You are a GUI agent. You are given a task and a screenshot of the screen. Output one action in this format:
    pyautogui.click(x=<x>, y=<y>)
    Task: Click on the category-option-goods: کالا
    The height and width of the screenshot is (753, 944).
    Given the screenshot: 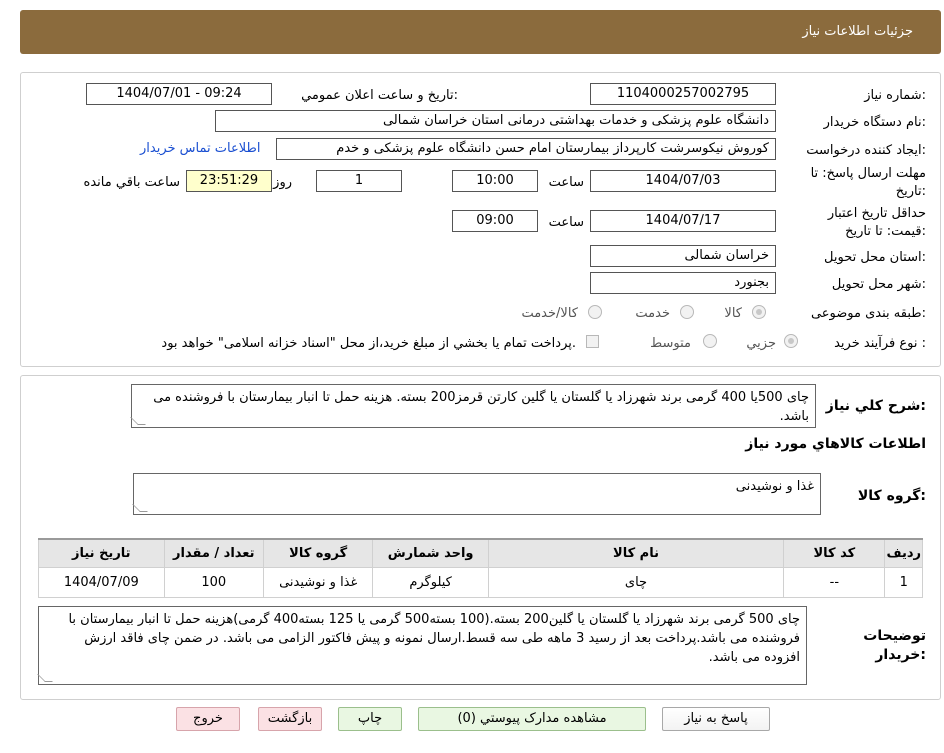 What is the action you would take?
    pyautogui.click(x=733, y=313)
    